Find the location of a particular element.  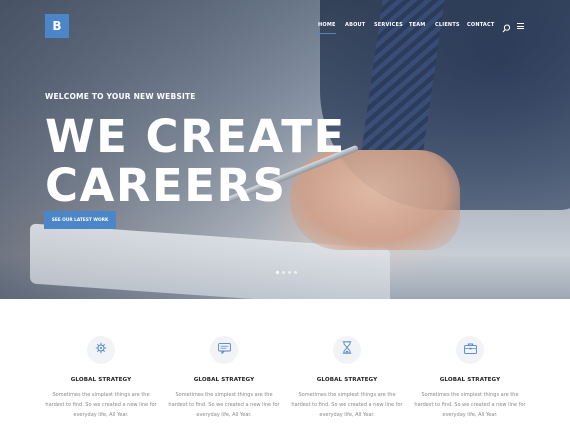

hero-headline-line1: WE CREATE is located at coordinates (195, 136).